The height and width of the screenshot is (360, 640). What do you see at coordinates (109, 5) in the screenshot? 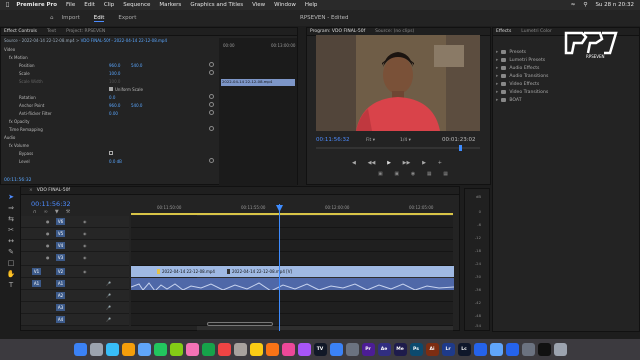
I see `menu-clip: Clip` at bounding box center [109, 5].